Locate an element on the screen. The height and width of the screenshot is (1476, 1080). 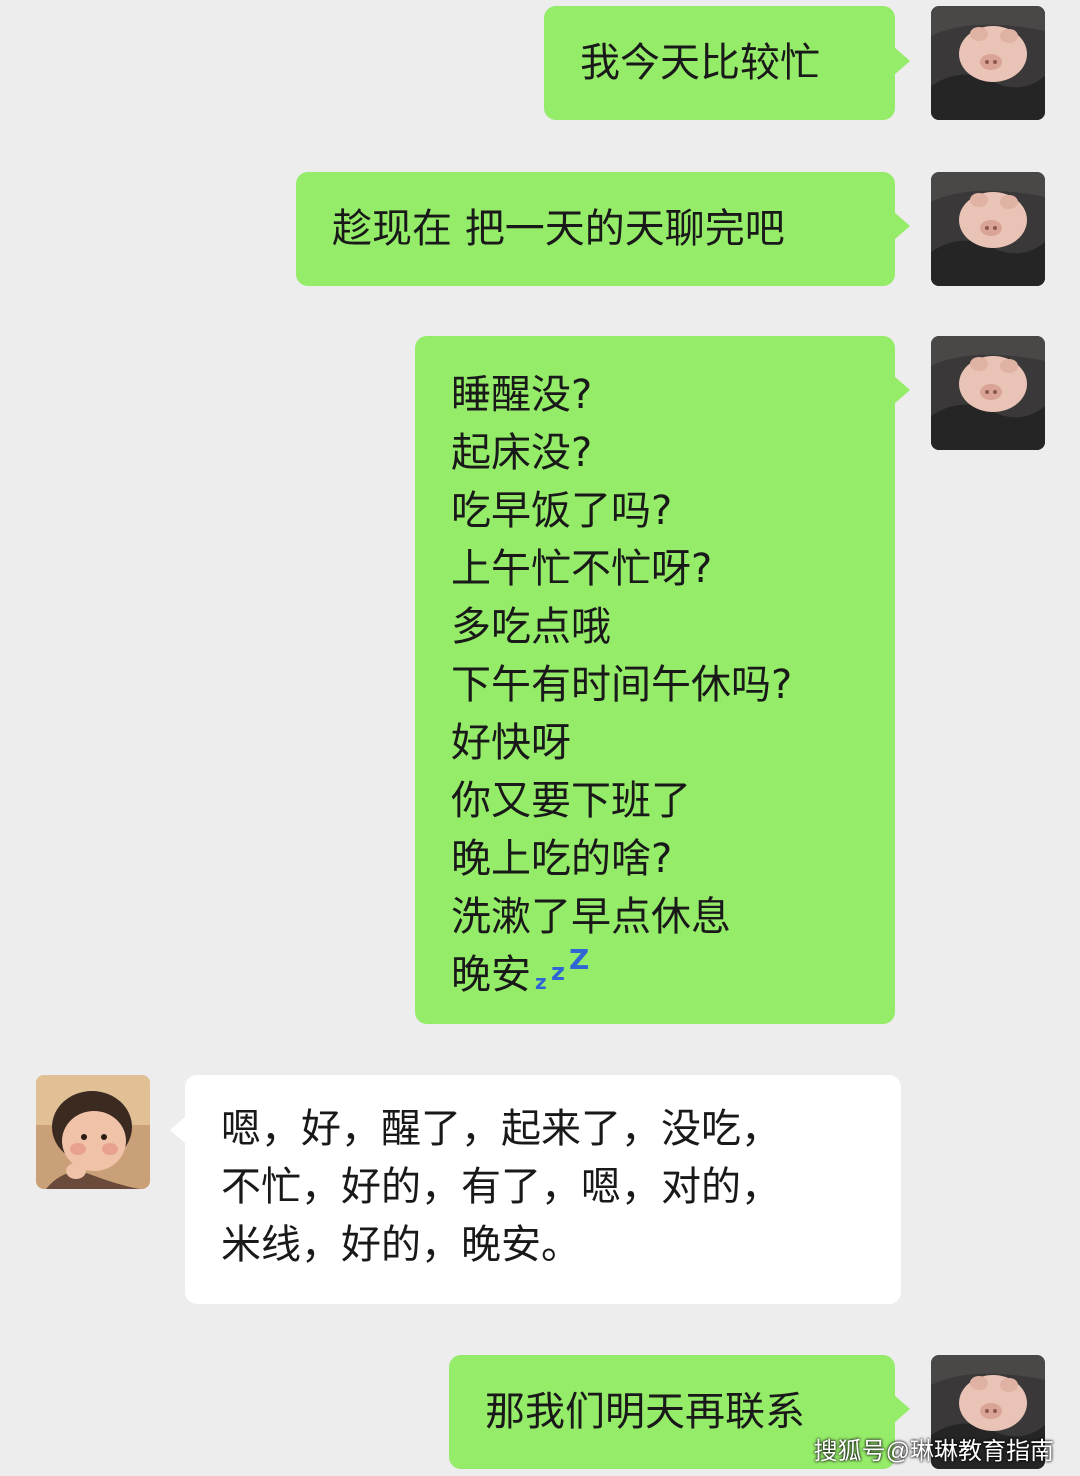
child-photo-avatar-image is located at coordinates (93, 1132).